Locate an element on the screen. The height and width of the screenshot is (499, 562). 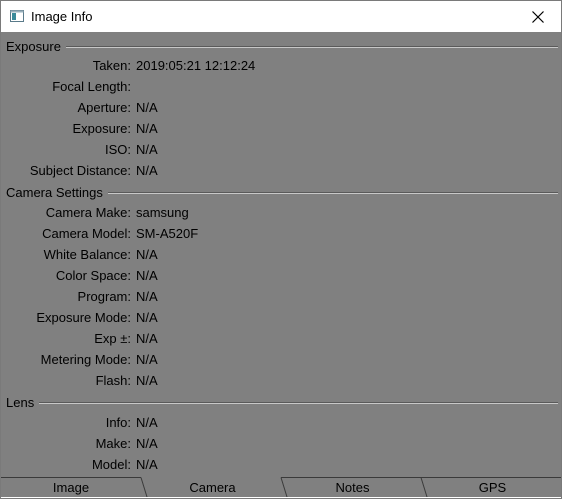
tab-camera: Camera is located at coordinates (212, 487).